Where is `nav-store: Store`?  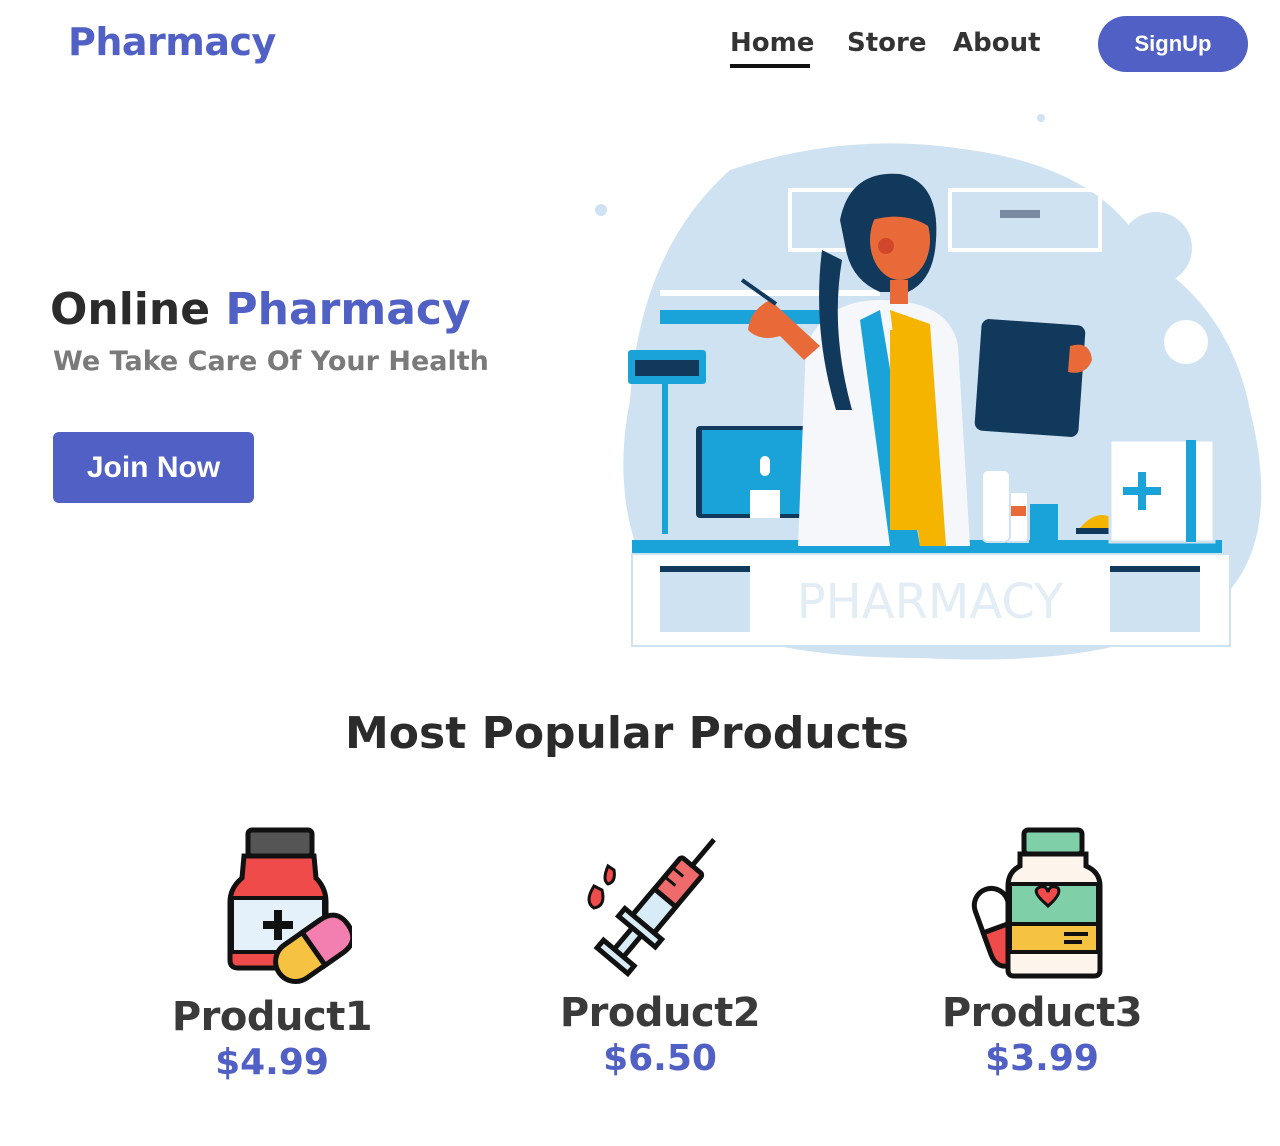 nav-store: Store is located at coordinates (886, 43).